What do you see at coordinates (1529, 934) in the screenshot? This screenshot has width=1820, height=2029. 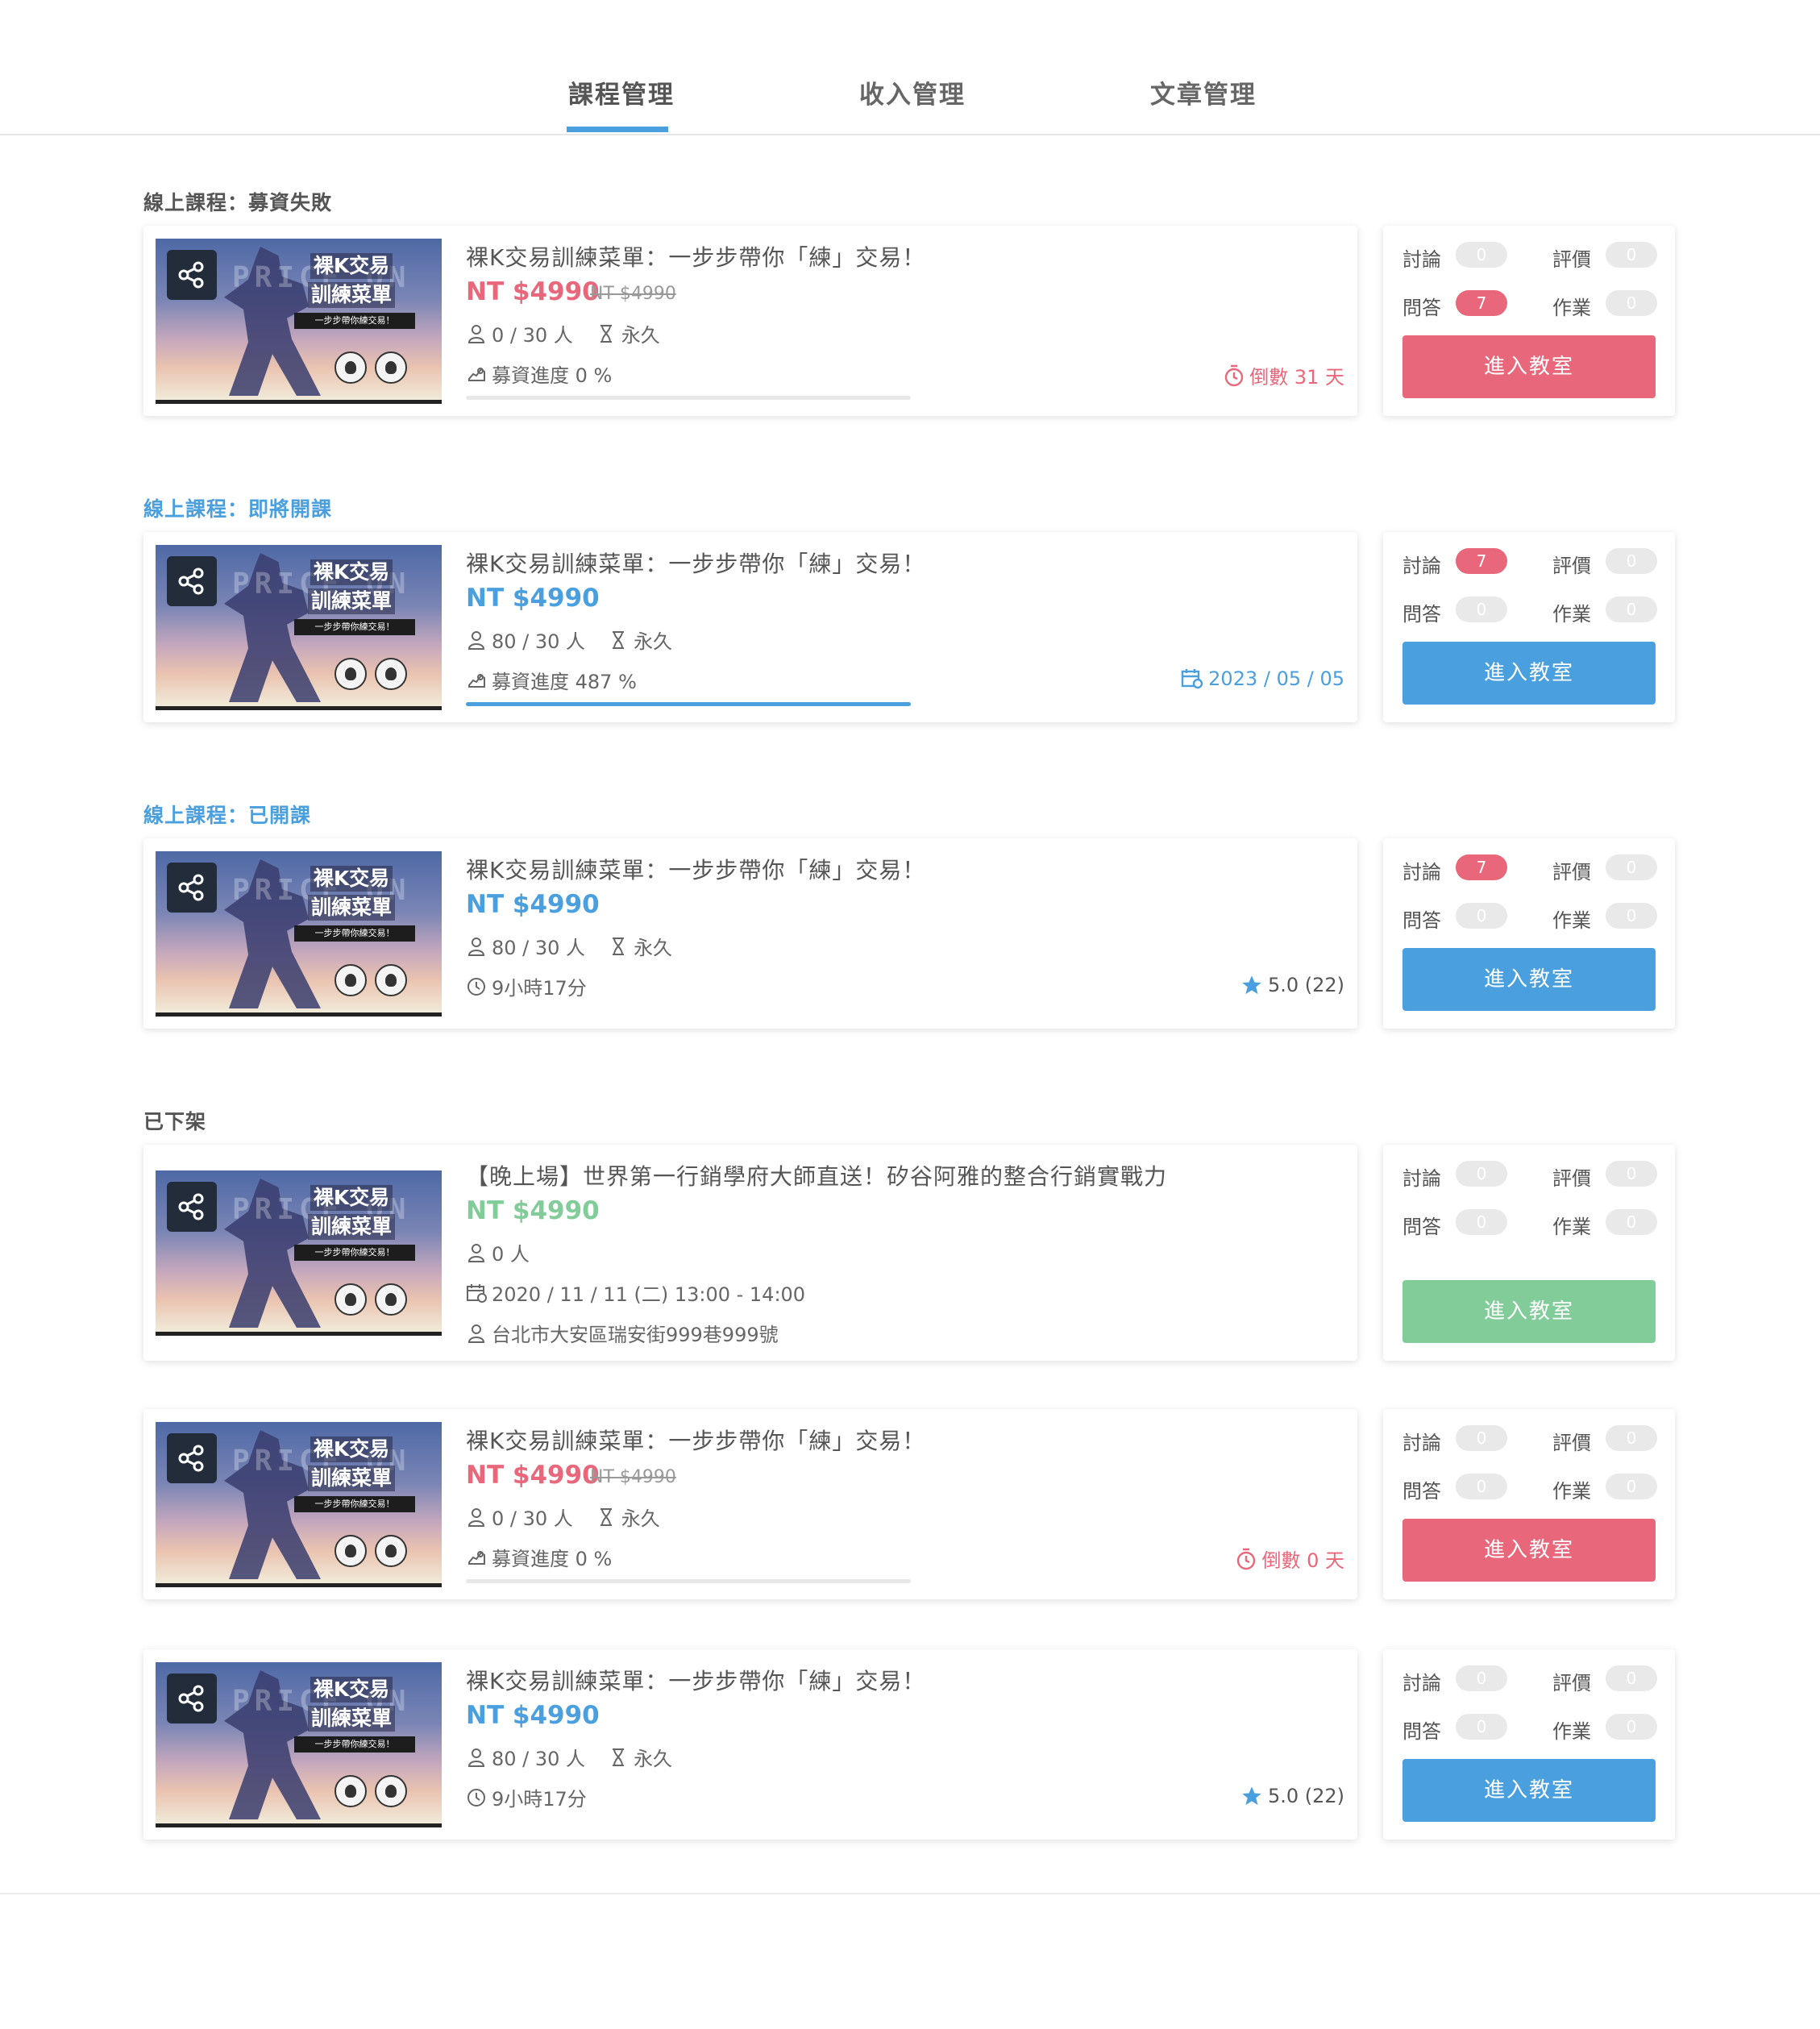 I see `course-stats-card: 討論 7 評價 0 問答 0 作業 0 進入教室` at bounding box center [1529, 934].